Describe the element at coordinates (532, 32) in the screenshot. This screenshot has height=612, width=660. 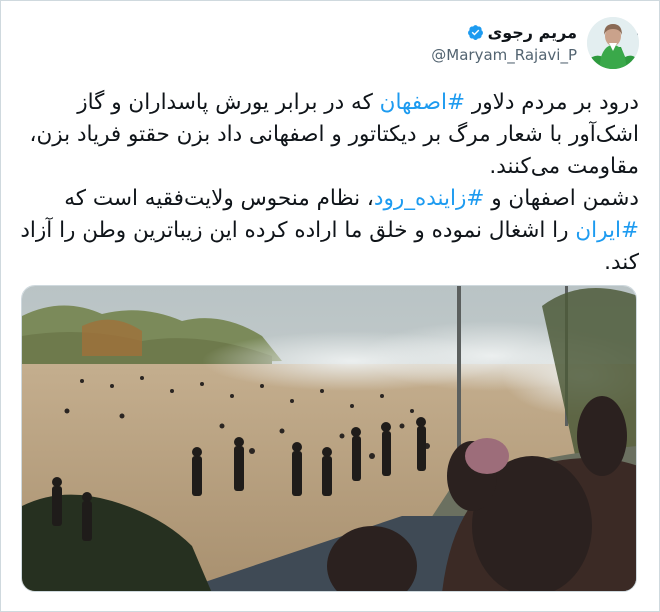
I see `author-display-name: مریم رجوی` at that location.